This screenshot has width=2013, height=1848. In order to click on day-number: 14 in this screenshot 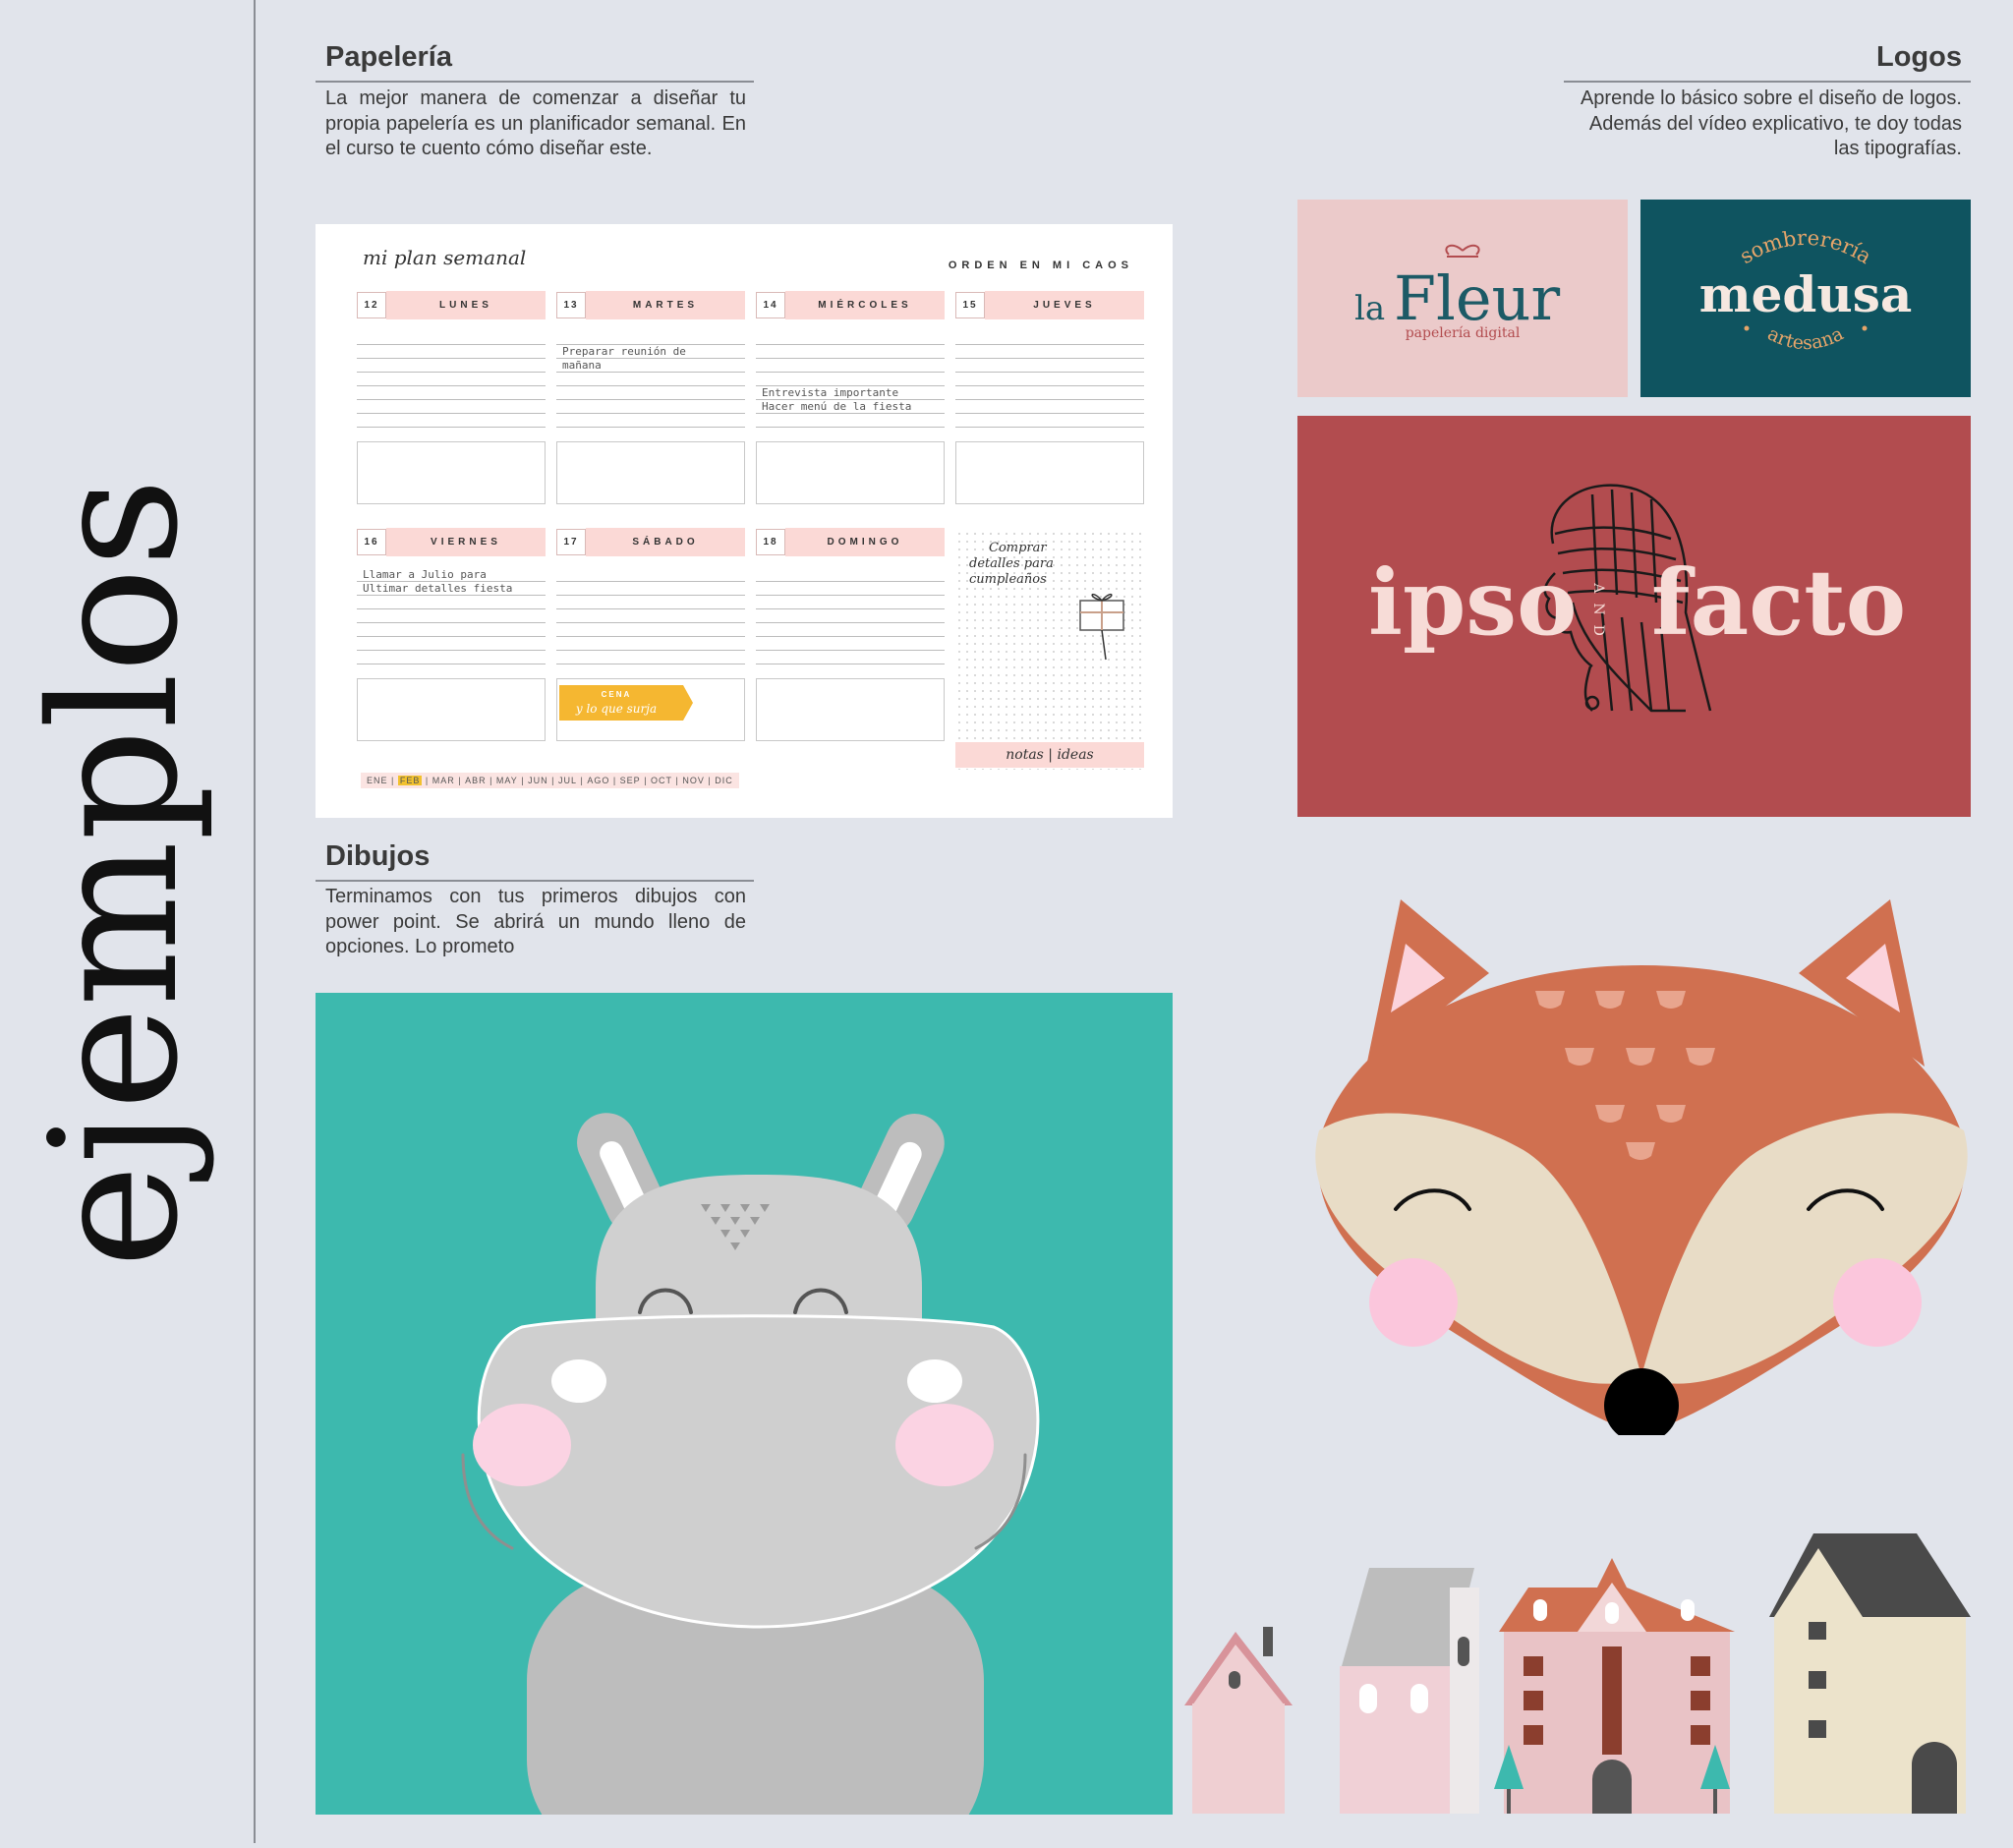, I will do `click(770, 305)`.